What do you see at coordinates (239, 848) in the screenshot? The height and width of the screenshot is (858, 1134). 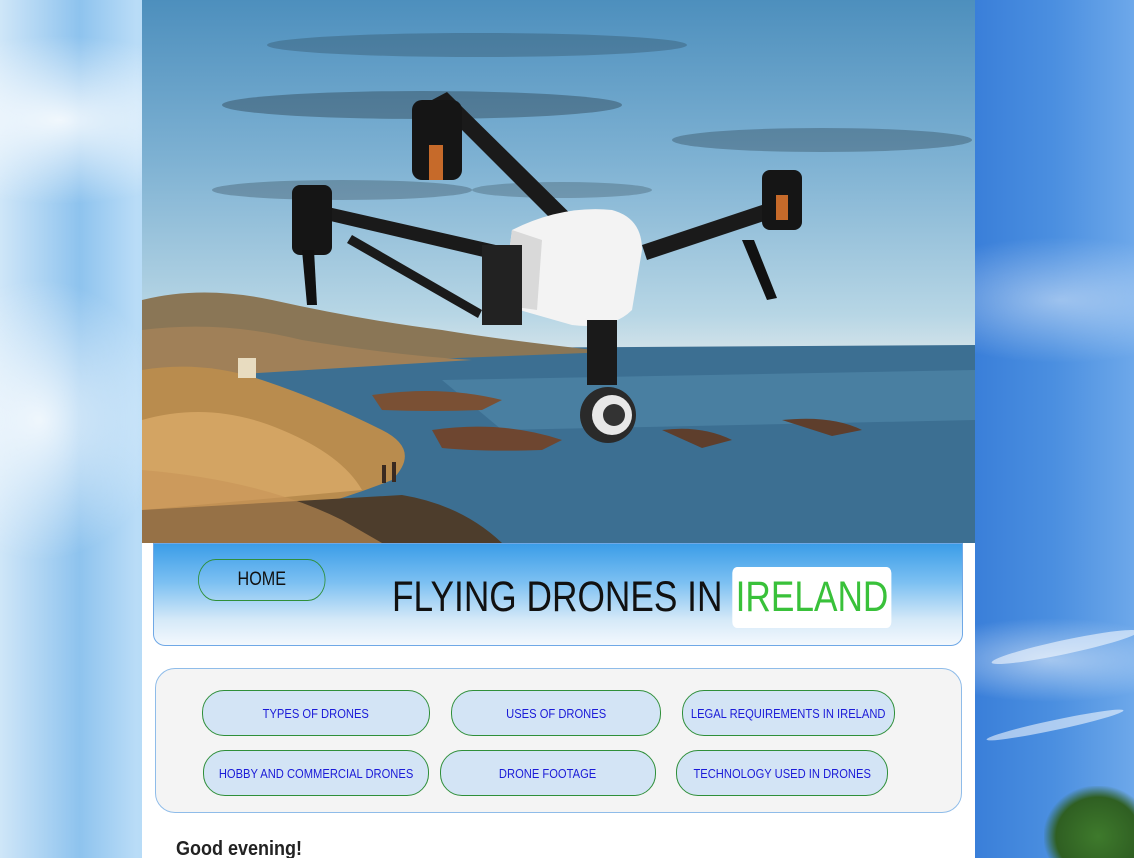 I see `greeting-text: Good evening!` at bounding box center [239, 848].